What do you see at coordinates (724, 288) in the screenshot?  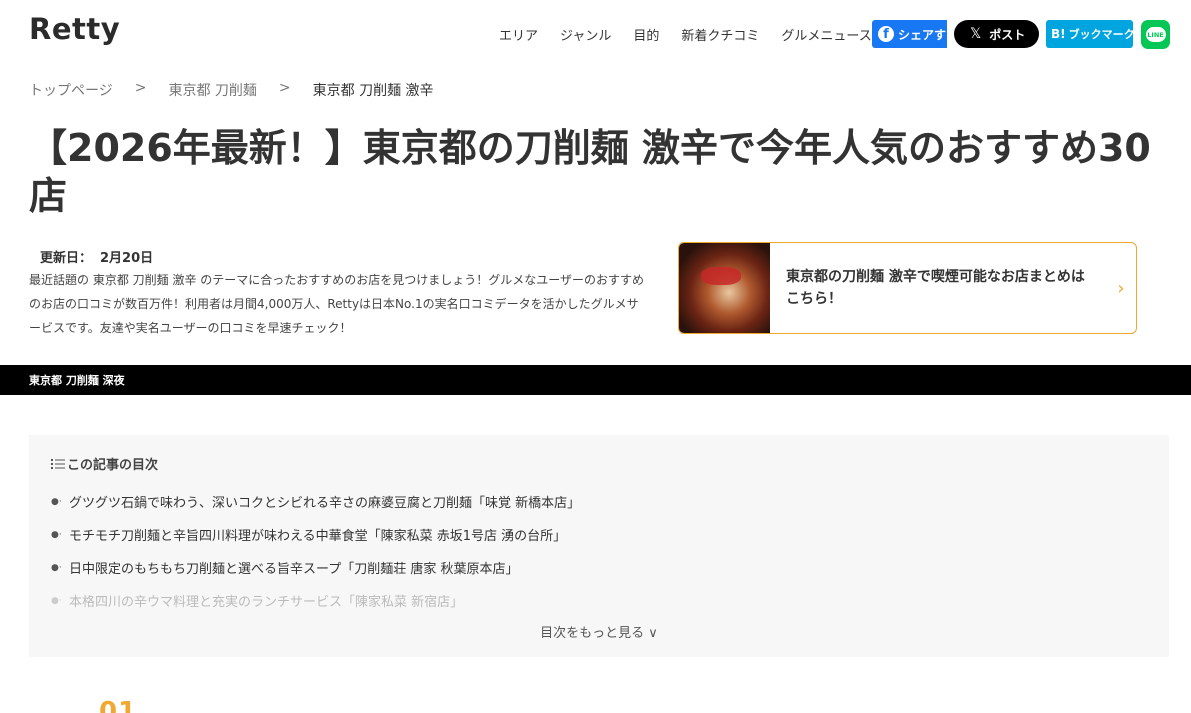 I see `mapo-tofu-thumbnail` at bounding box center [724, 288].